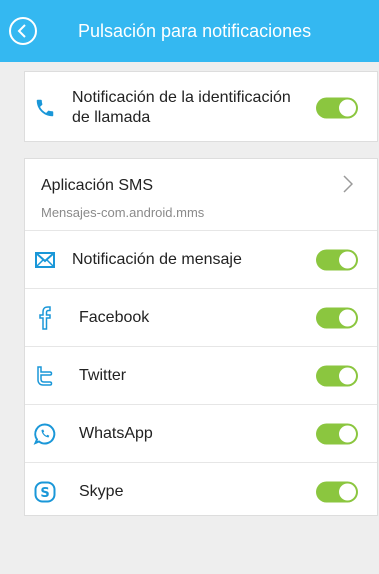  I want to click on back-button, so click(23, 31).